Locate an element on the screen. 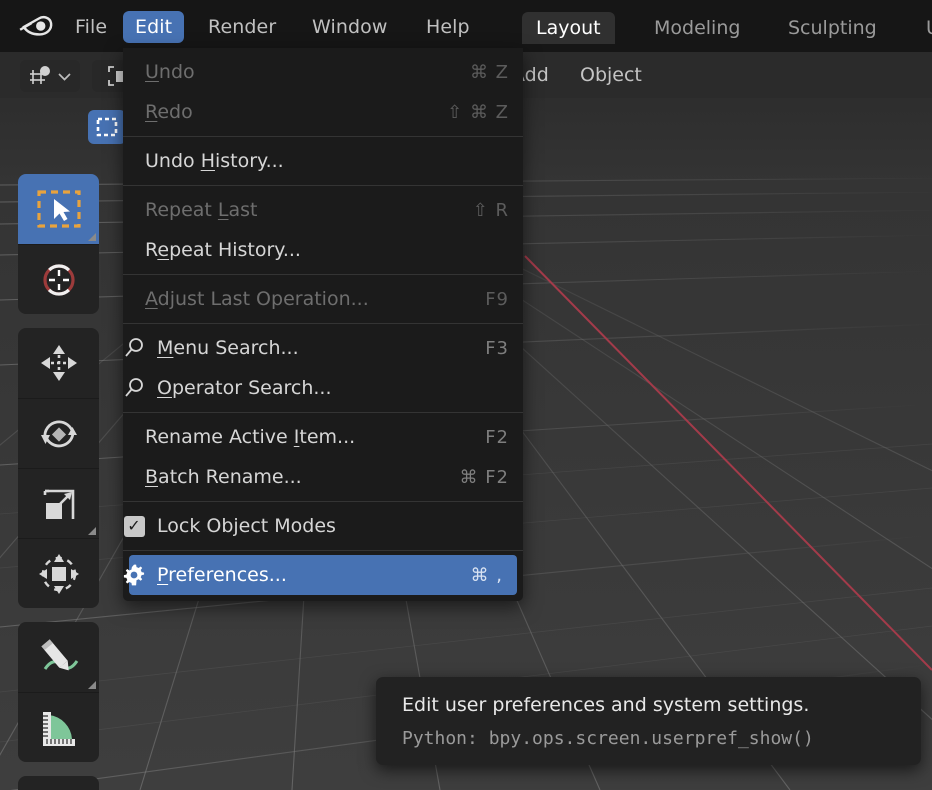 Image resolution: width=932 pixels, height=790 pixels. menu-edit: Edit is located at coordinates (154, 27).